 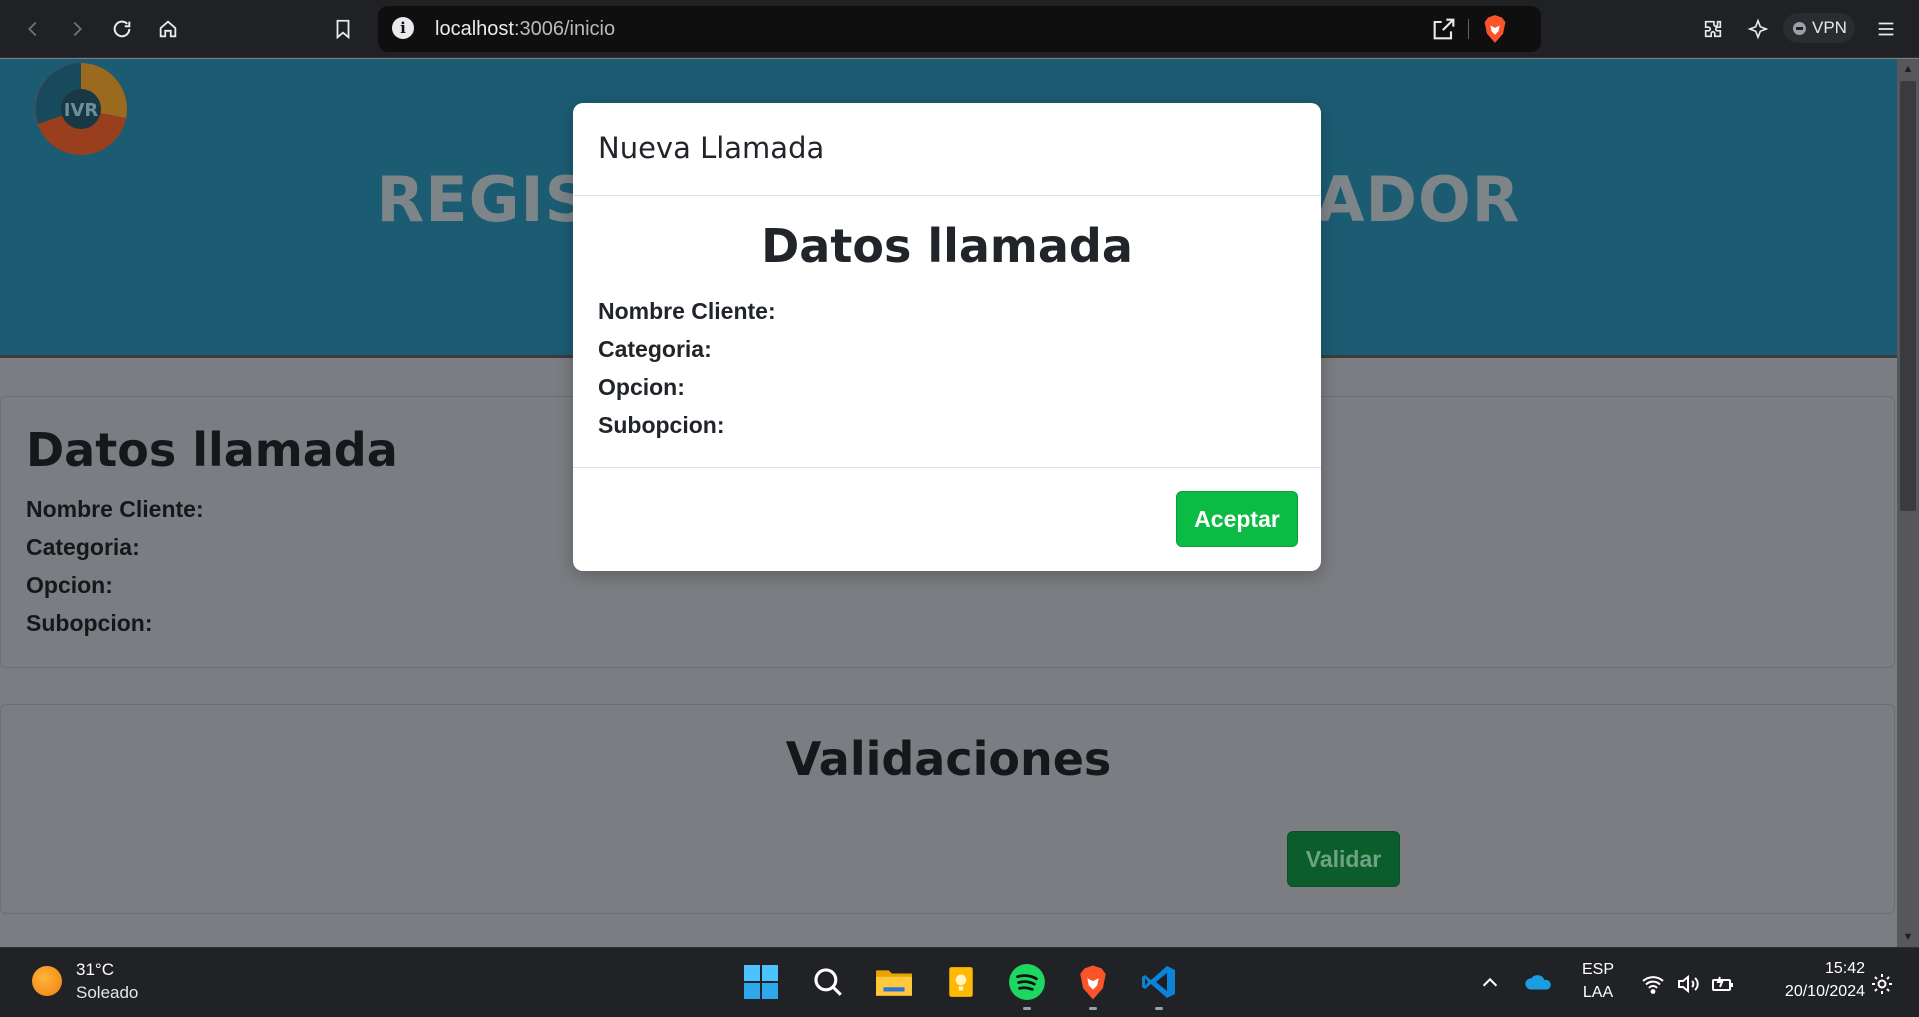 I want to click on clock-time: 15:42, so click(x=1810, y=969).